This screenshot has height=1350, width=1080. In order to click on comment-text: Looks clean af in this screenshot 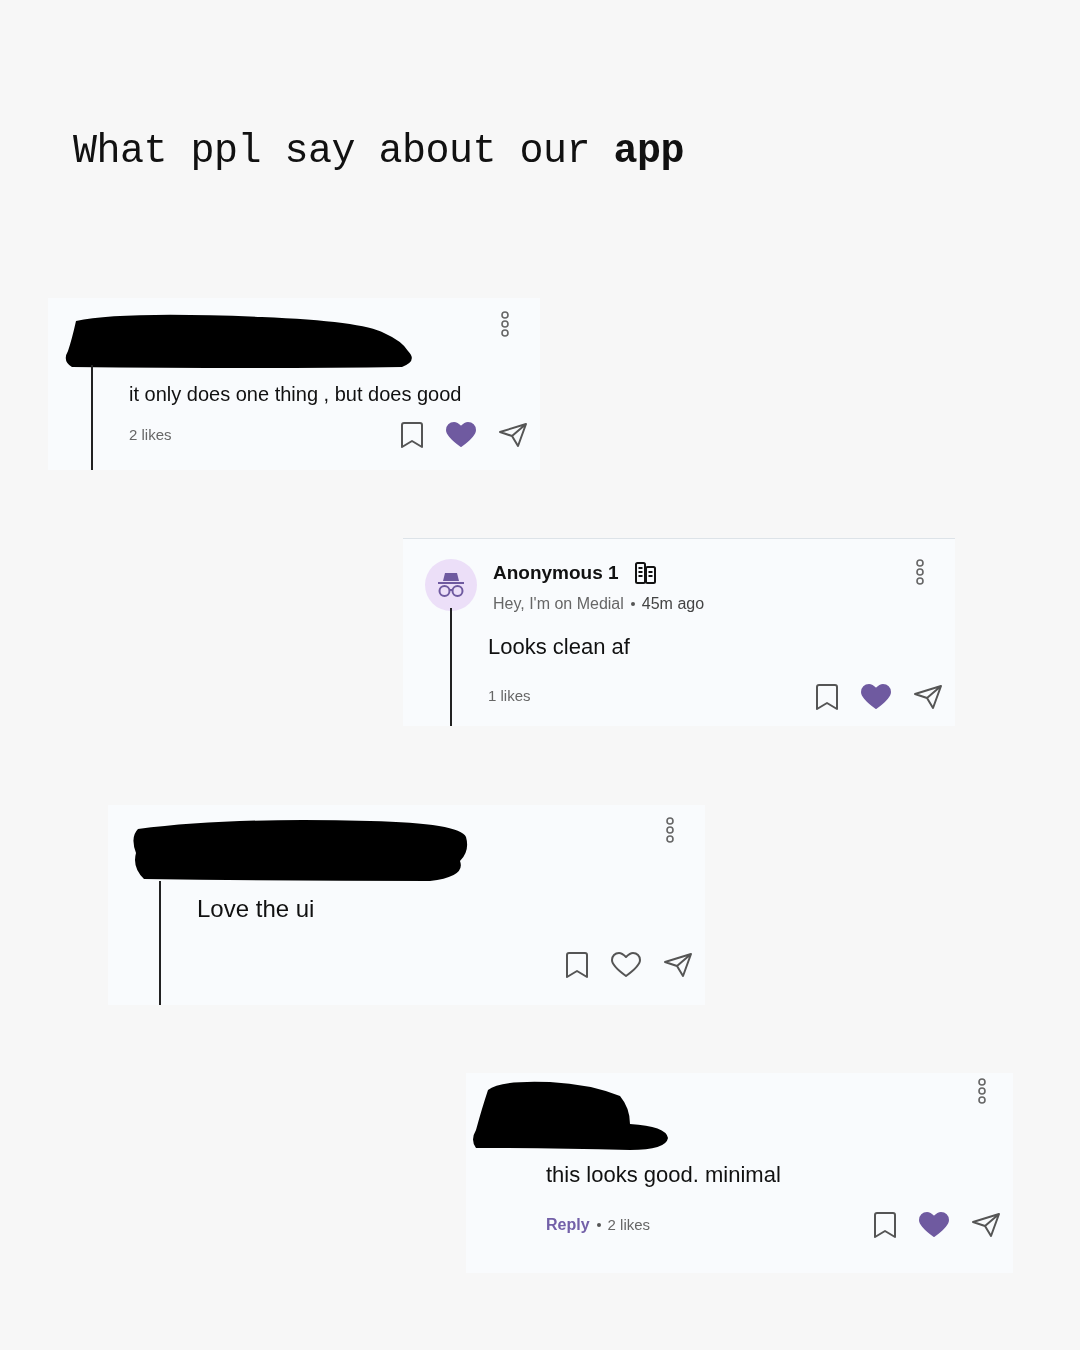, I will do `click(559, 646)`.